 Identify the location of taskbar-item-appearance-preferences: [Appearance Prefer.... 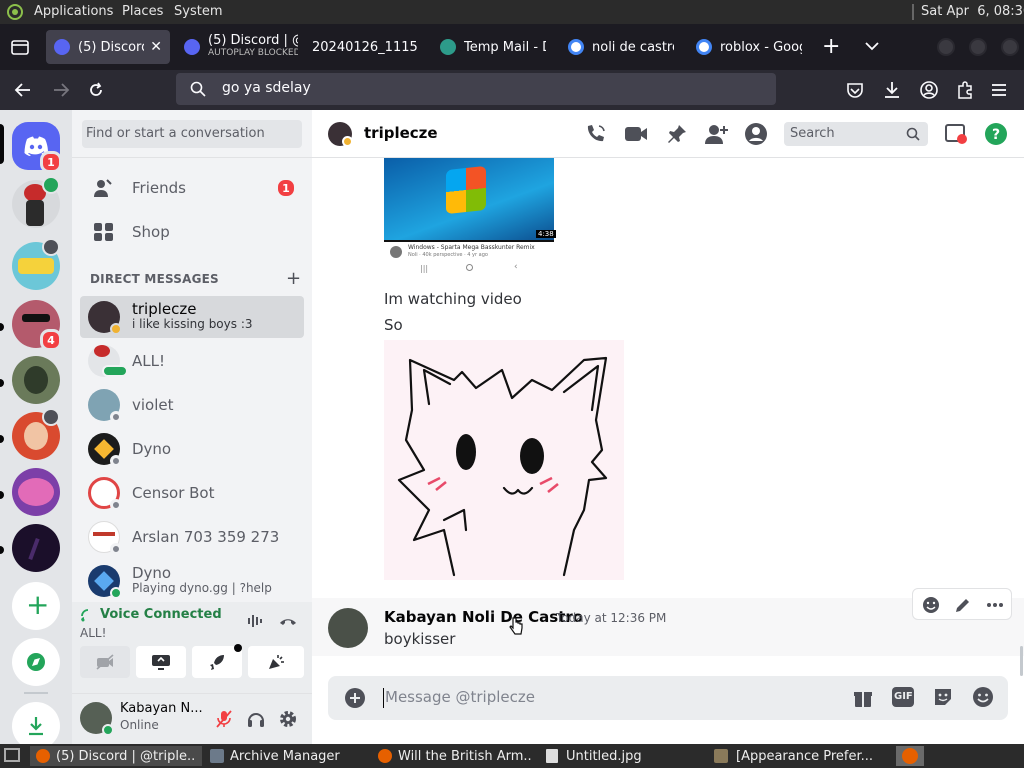
(798, 756).